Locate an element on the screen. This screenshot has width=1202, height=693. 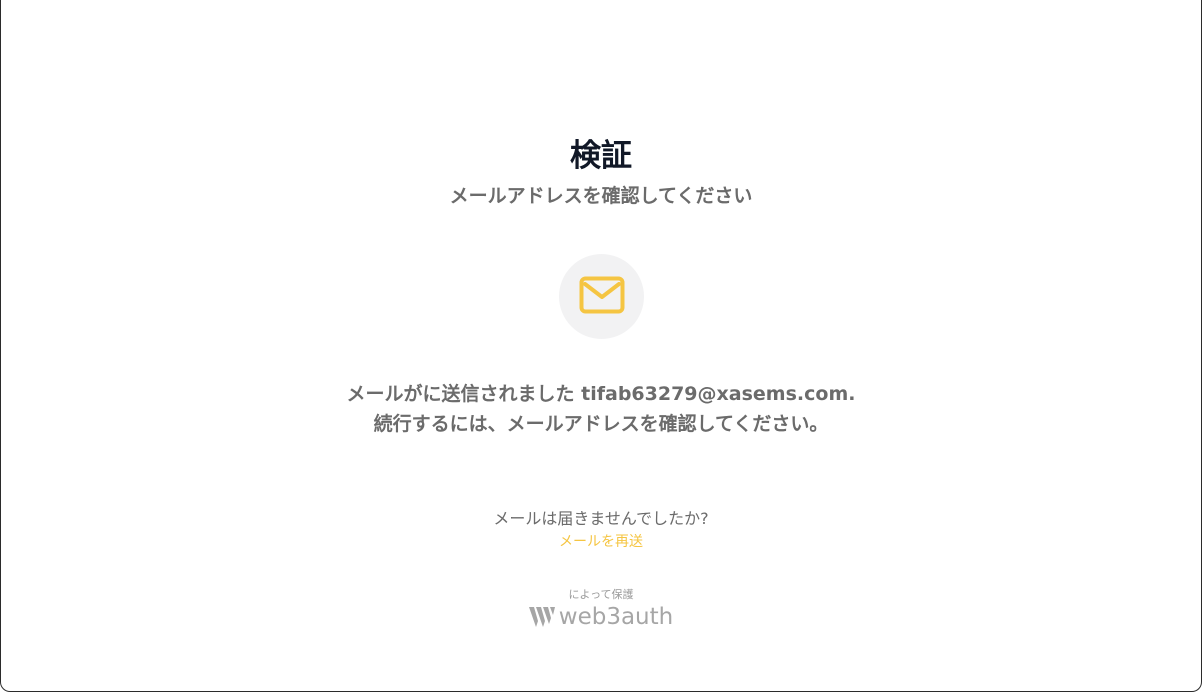
resend-question: メールは届きませんでしたか? is located at coordinates (601, 518).